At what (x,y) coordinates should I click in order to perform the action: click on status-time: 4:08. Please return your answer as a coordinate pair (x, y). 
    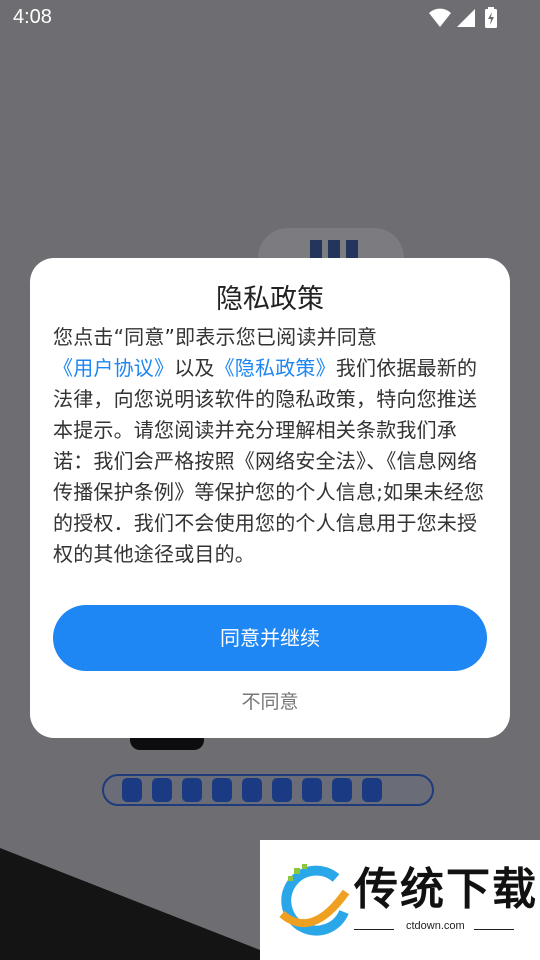
    Looking at the image, I should click on (32, 17).